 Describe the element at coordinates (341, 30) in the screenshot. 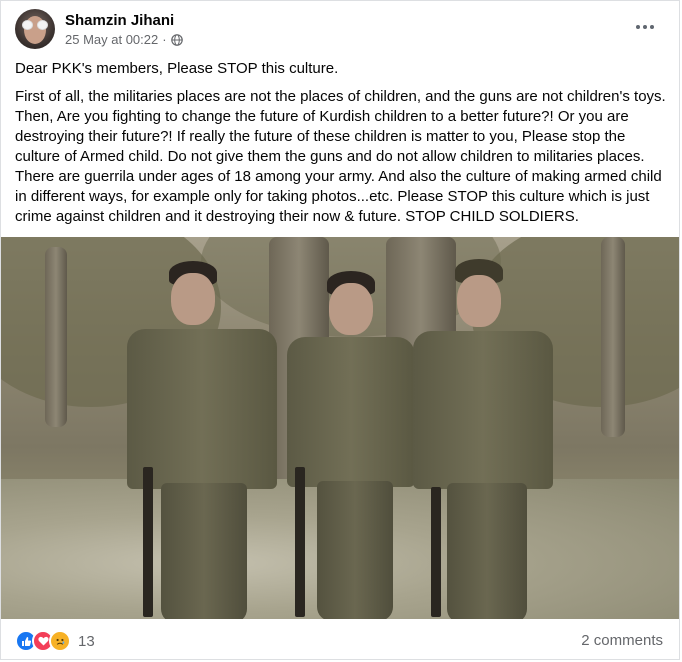

I see `post-header: Shamzin Jihani 25 May at 00:22 ·` at that location.